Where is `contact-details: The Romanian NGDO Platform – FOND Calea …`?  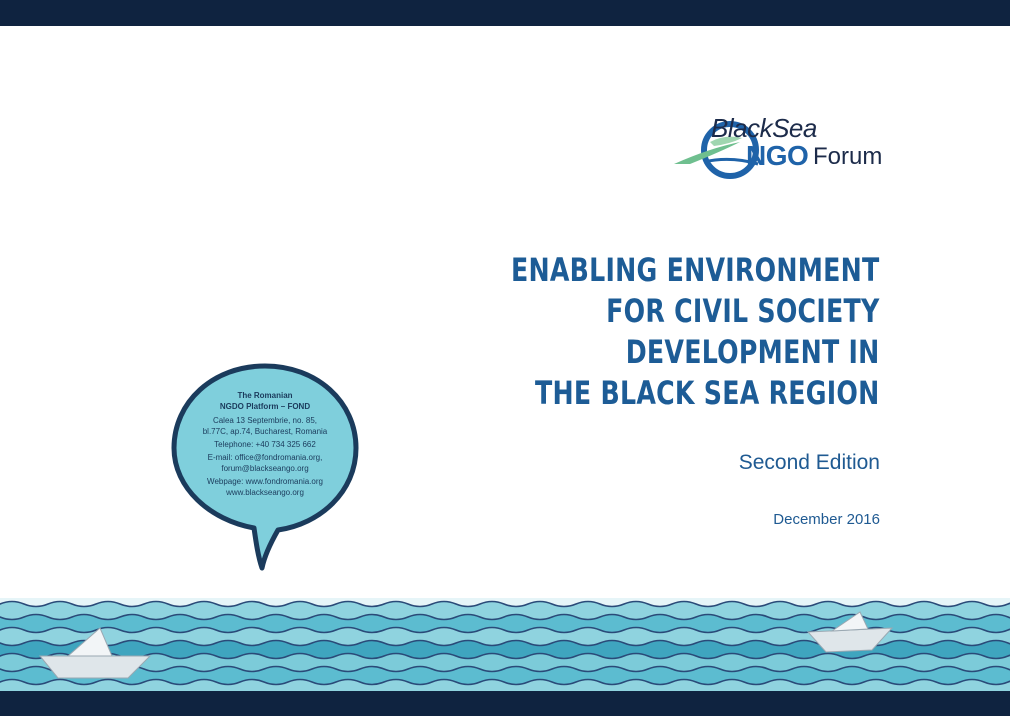 contact-details: The Romanian NGDO Platform – FOND Calea … is located at coordinates (265, 444).